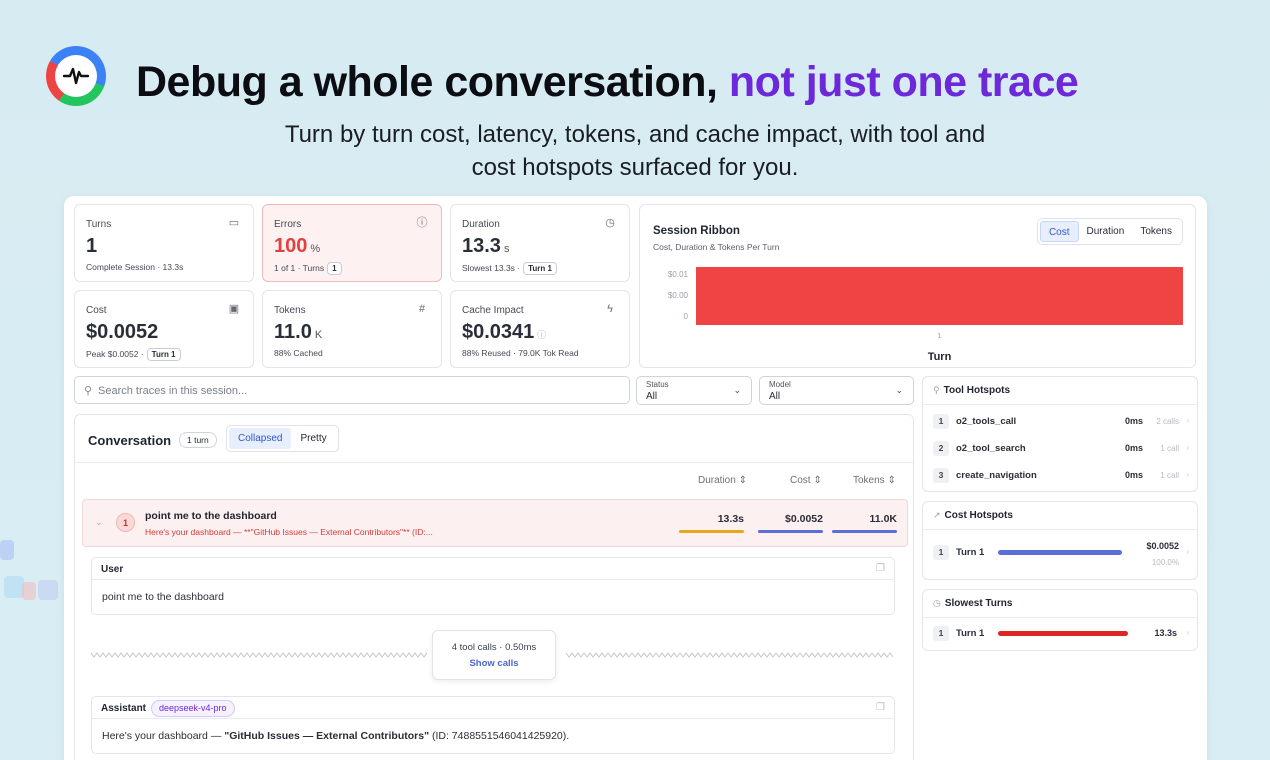  What do you see at coordinates (716, 247) in the screenshot?
I see `ribbon-subtitle: Cost, Duration & Tokens Per Turn` at bounding box center [716, 247].